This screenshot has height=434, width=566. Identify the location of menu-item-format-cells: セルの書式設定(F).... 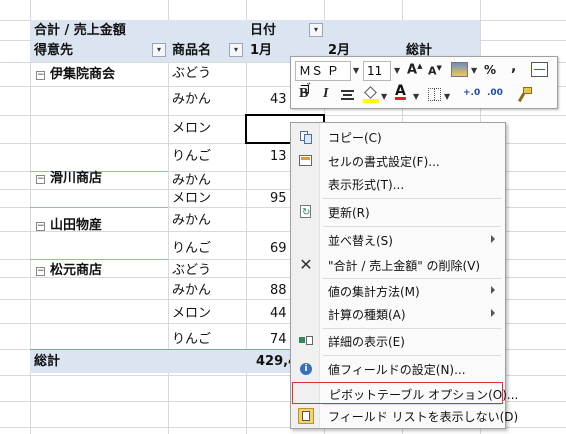
(397, 161).